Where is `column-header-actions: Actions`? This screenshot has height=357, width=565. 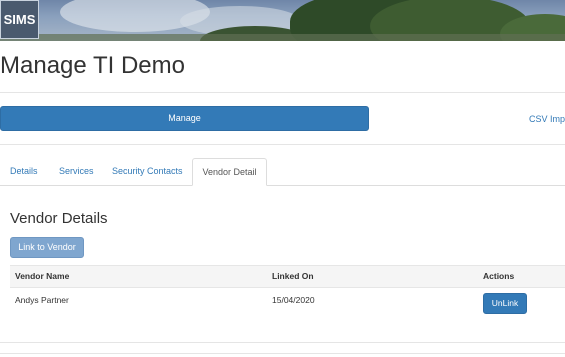 column-header-actions: Actions is located at coordinates (499, 276).